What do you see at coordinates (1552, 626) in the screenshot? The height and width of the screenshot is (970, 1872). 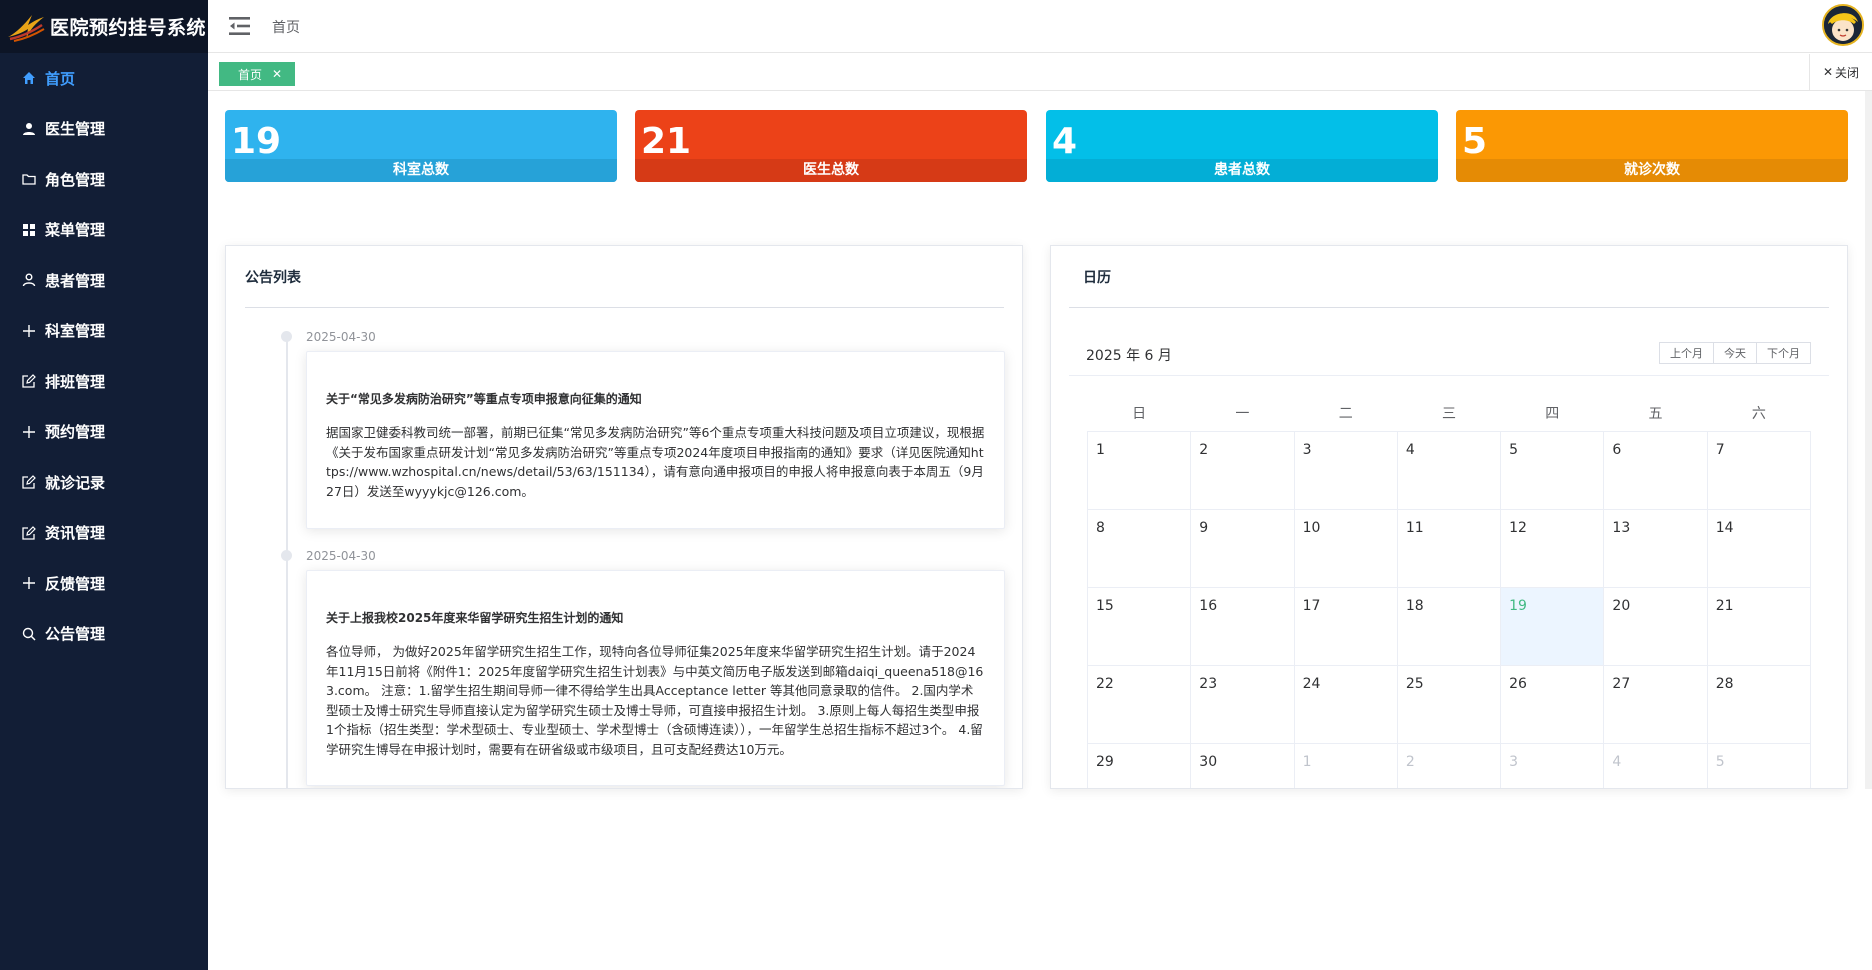 I see `calendar-day-cell: 19` at bounding box center [1552, 626].